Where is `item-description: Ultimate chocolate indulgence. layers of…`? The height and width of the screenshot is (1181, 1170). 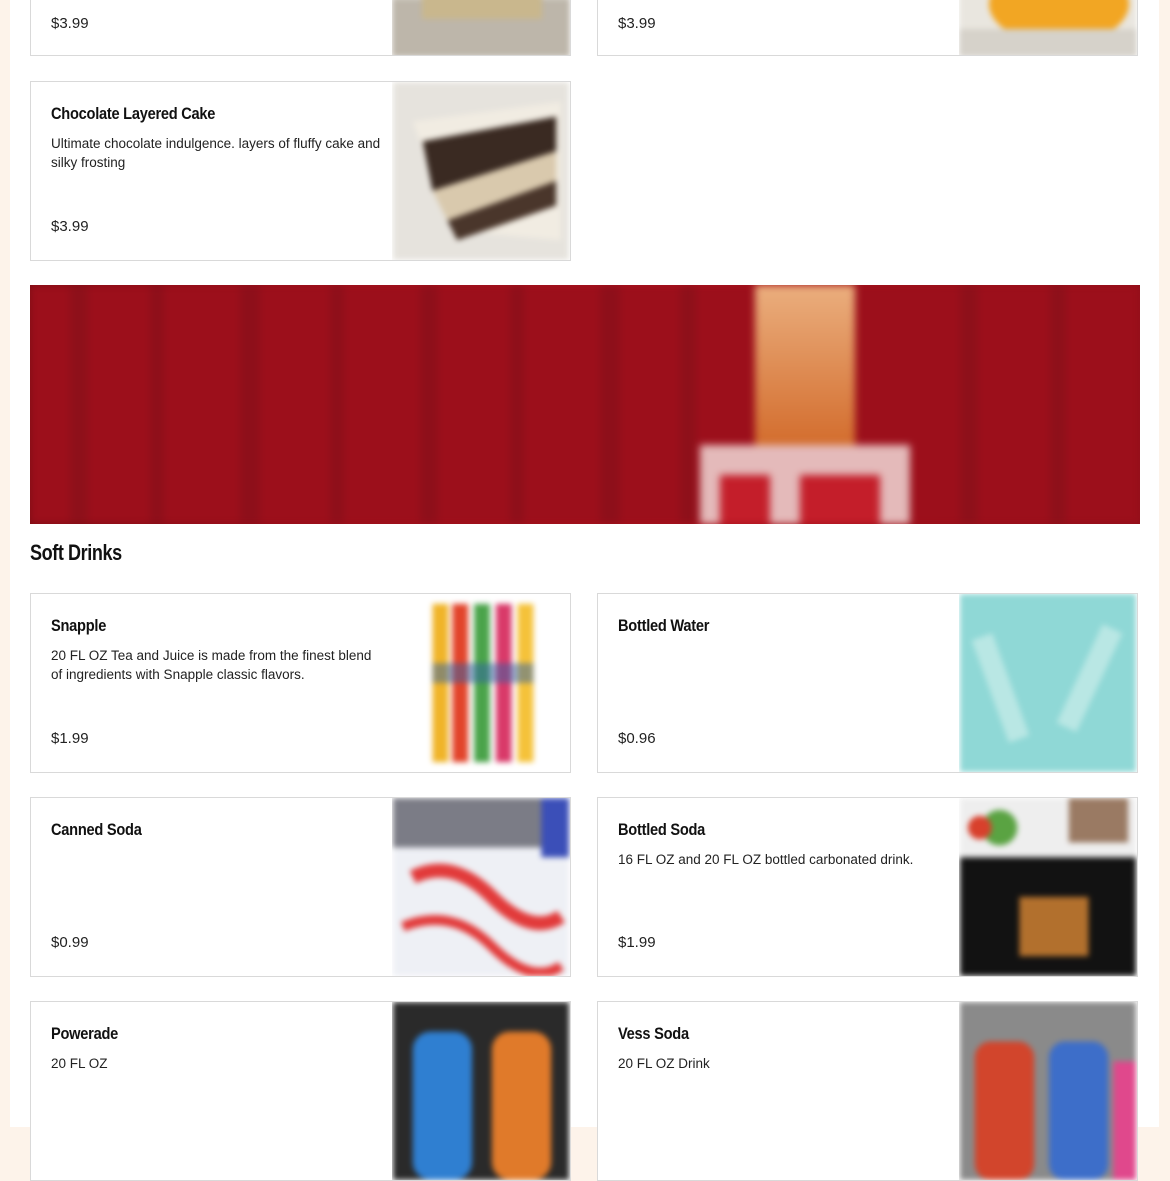 item-description: Ultimate chocolate indulgence. layers of… is located at coordinates (216, 153).